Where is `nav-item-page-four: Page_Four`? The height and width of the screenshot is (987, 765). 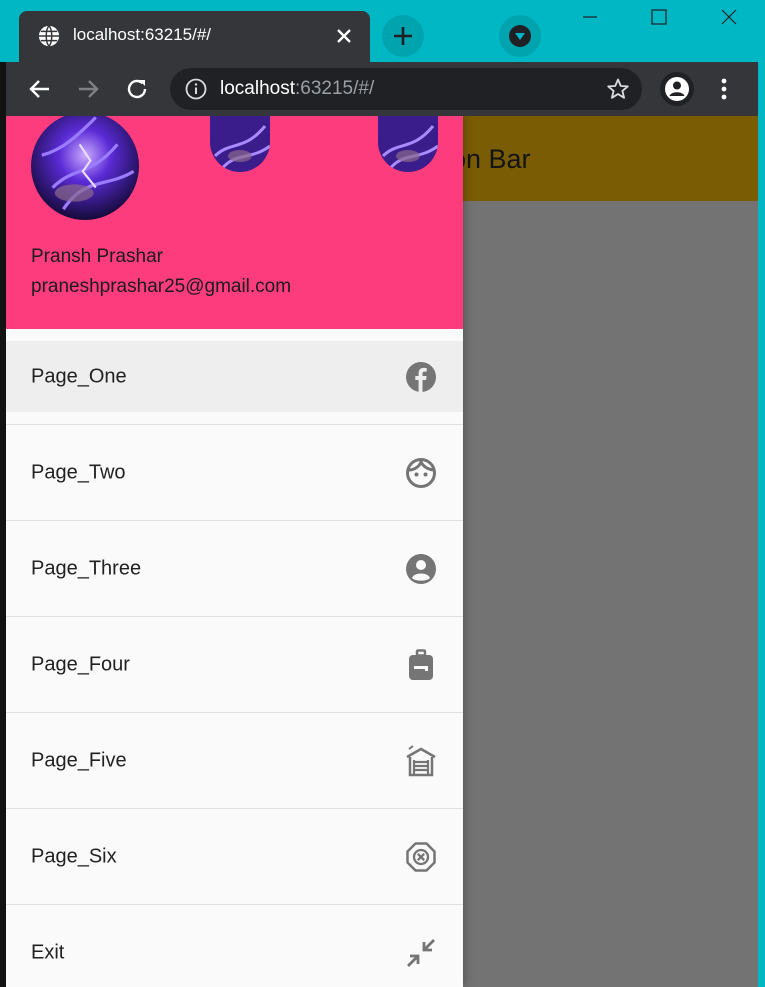 nav-item-page-four: Page_Four is located at coordinates (234, 665).